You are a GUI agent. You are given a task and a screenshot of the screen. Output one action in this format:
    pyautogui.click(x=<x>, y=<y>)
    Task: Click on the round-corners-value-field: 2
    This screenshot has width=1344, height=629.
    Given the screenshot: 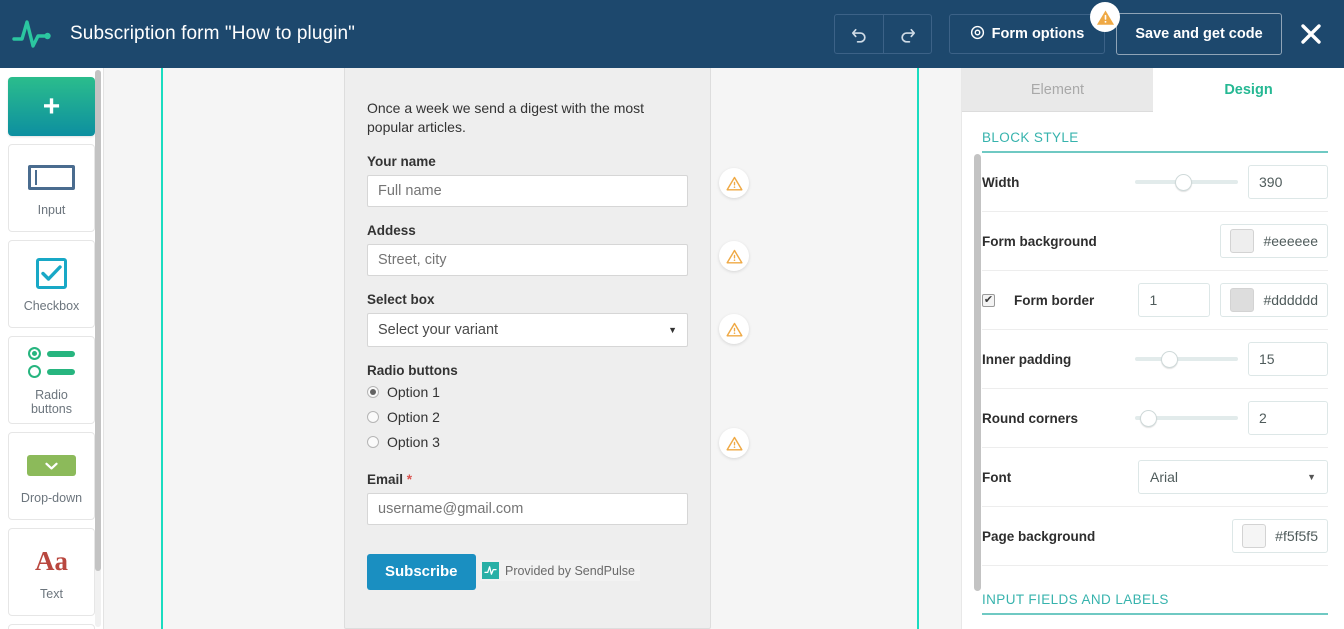 What is the action you would take?
    pyautogui.click(x=1288, y=418)
    